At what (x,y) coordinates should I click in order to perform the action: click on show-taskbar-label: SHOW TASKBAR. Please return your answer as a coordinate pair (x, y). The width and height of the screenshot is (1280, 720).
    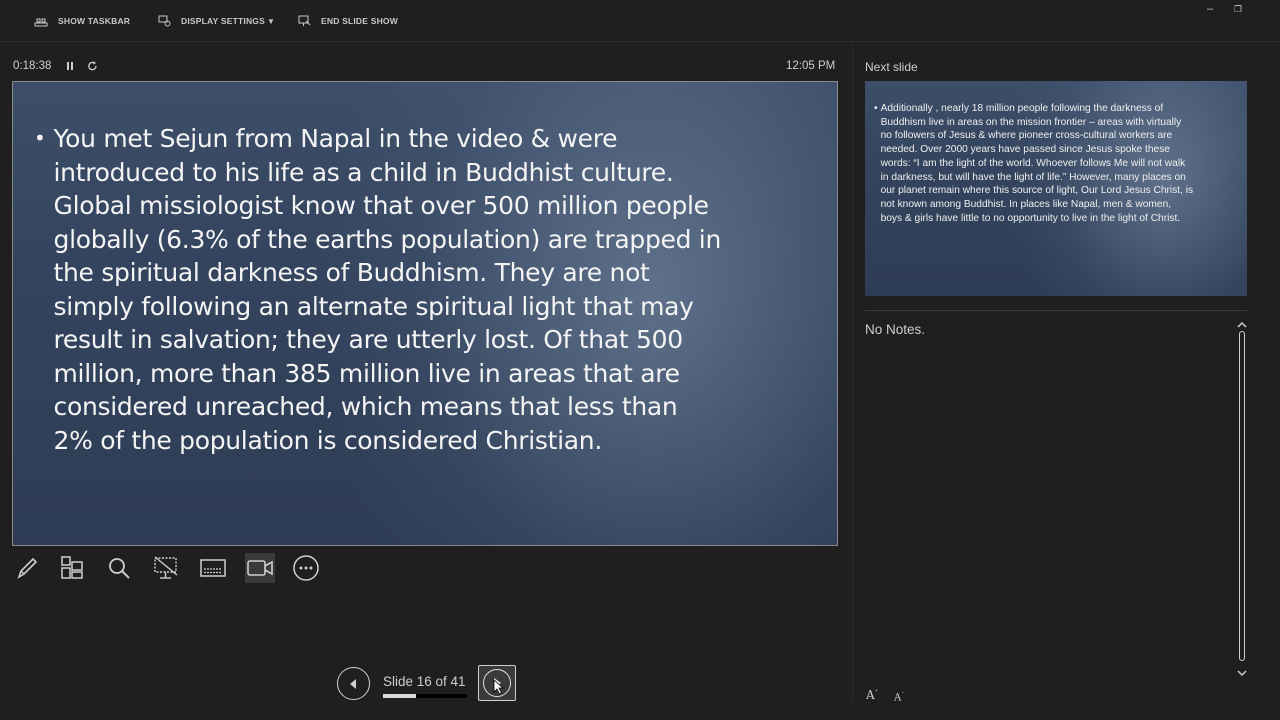
    Looking at the image, I should click on (94, 21).